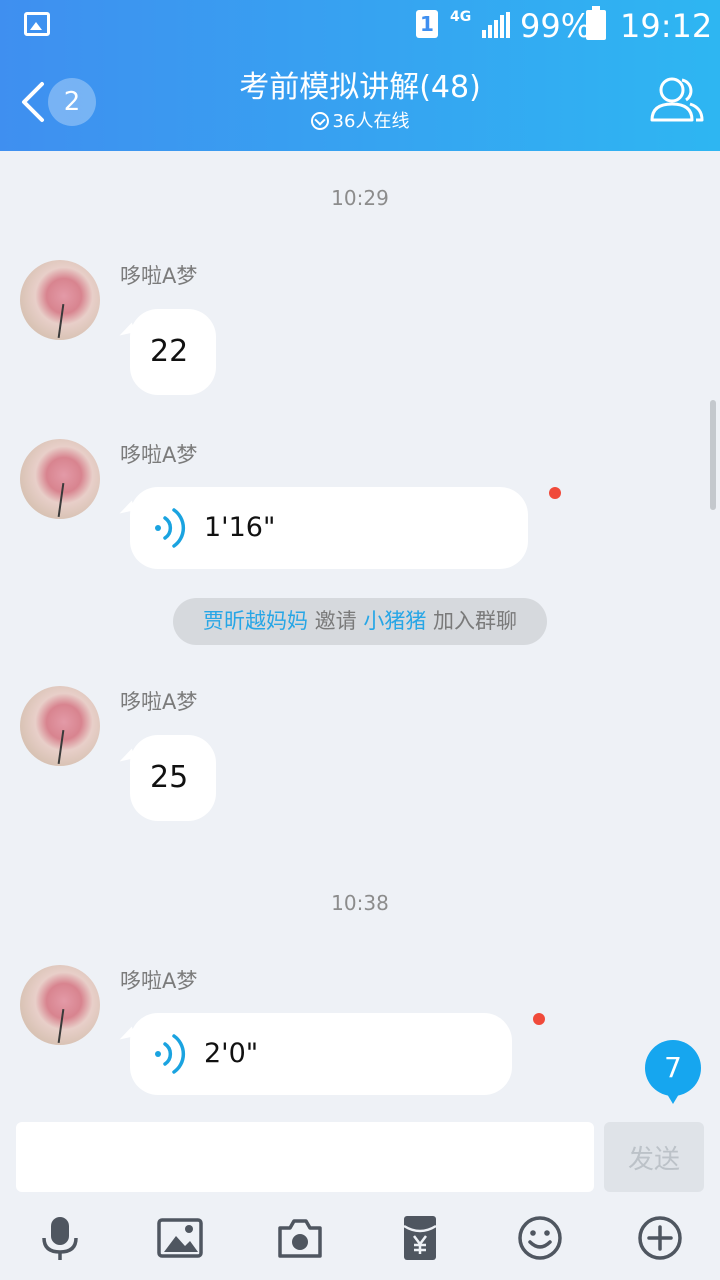 This screenshot has width=720, height=1280. Describe the element at coordinates (556, 26) in the screenshot. I see `battery-percent: 99%` at that location.